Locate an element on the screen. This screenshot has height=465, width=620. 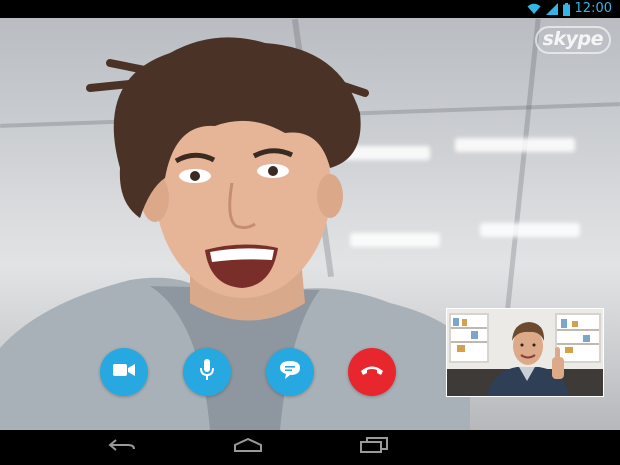
video-camera-icon is located at coordinates (124, 372).